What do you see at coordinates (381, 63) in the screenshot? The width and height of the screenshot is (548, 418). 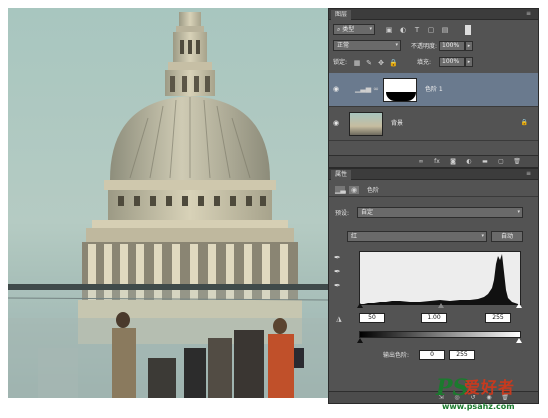 I see `lock-position-icon: ✥` at bounding box center [381, 63].